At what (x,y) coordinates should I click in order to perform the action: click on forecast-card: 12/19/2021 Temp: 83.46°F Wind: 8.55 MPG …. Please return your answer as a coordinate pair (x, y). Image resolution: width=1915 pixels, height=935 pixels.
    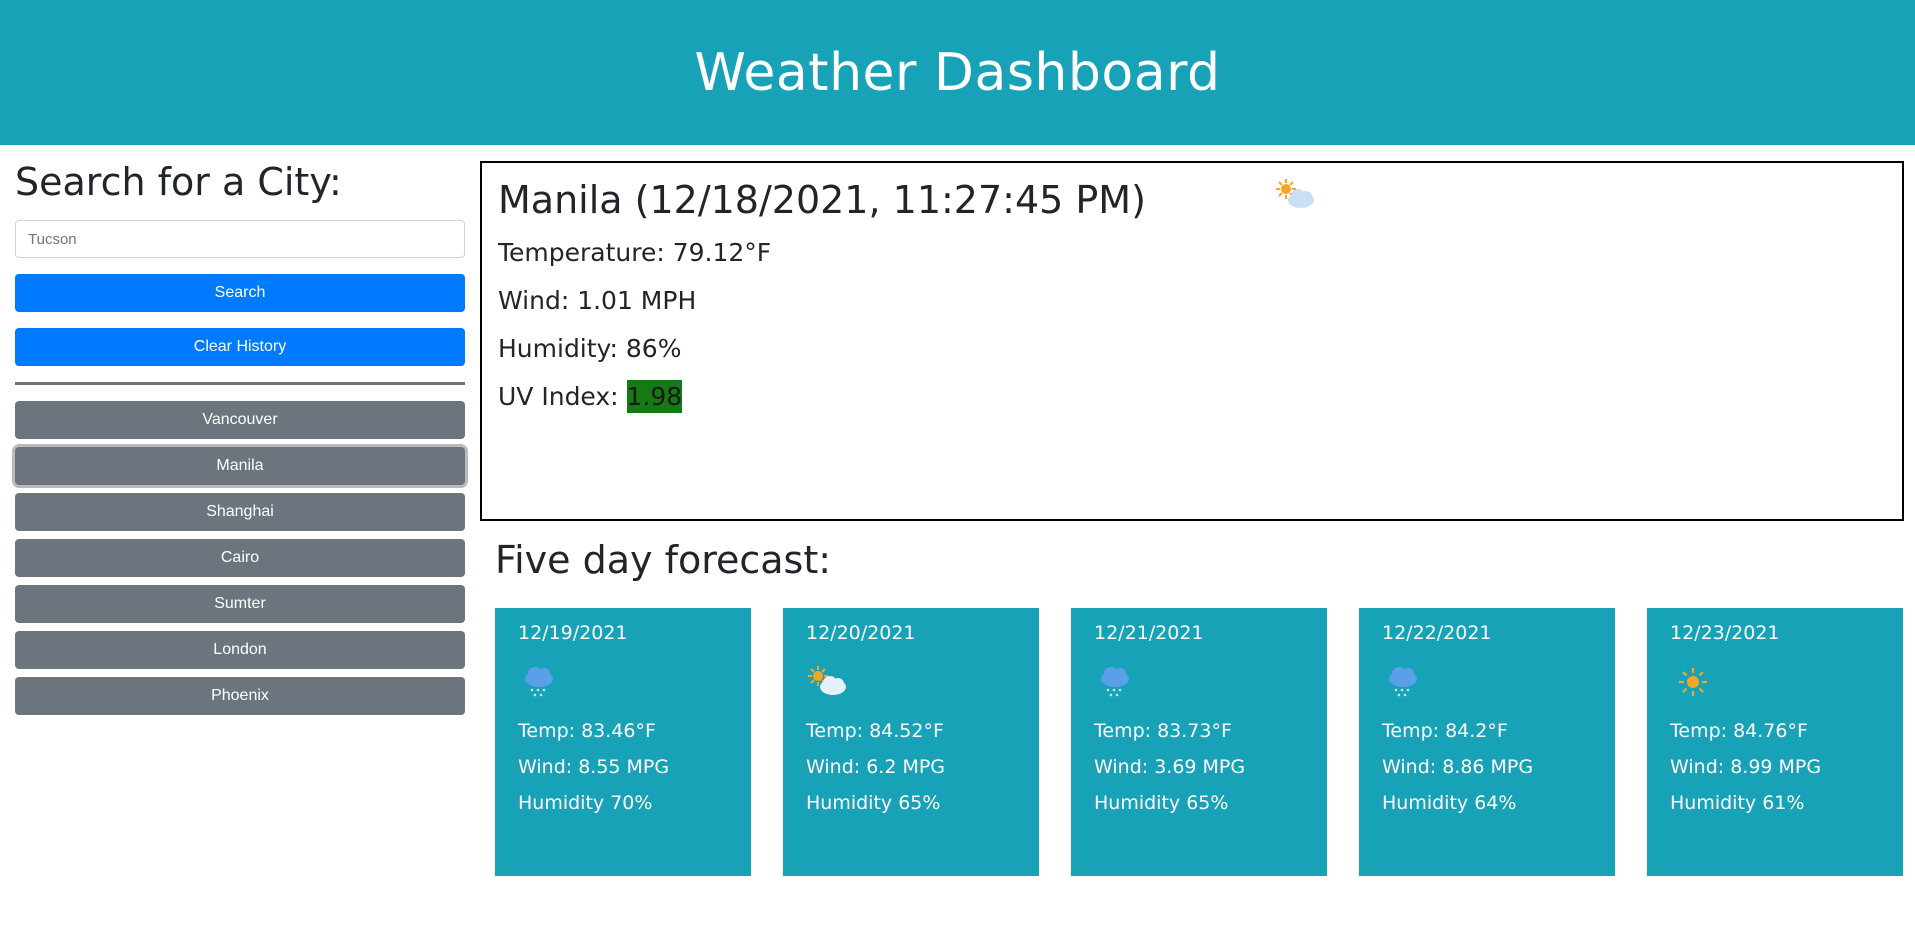
    Looking at the image, I should click on (623, 742).